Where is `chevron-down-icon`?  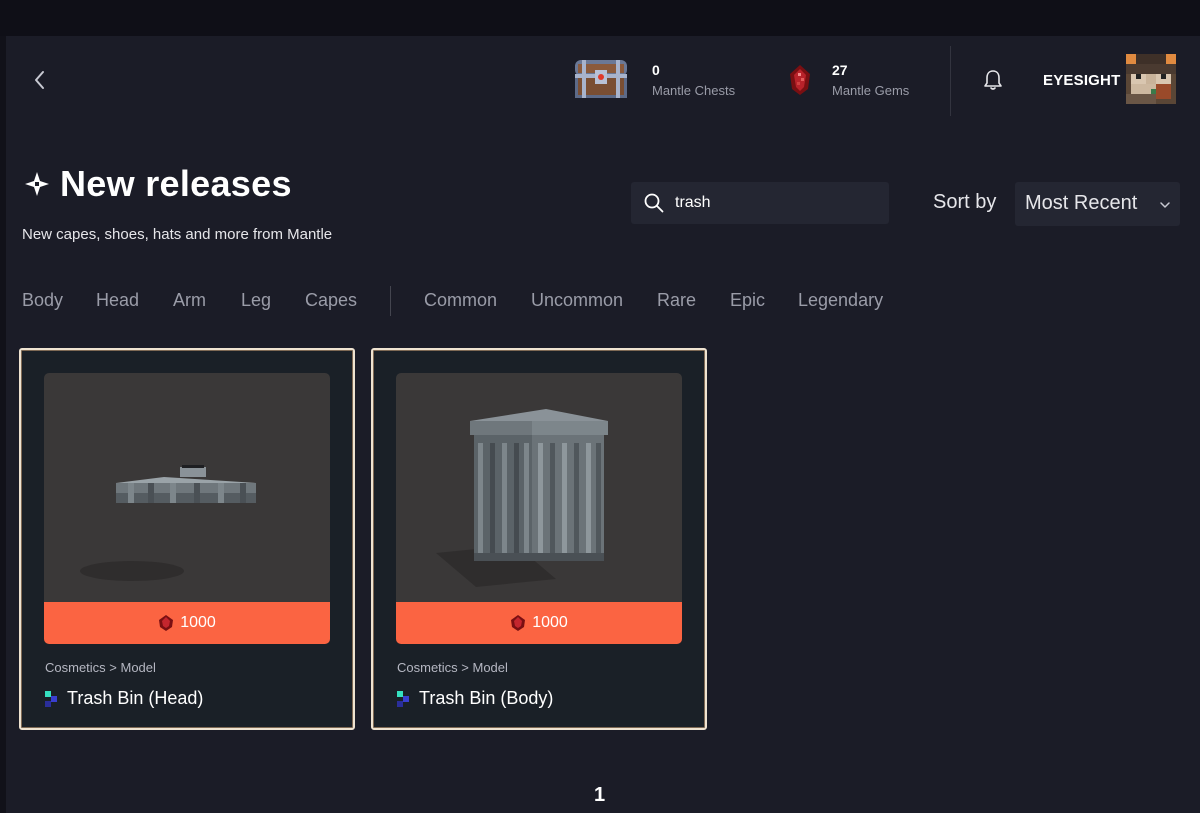 chevron-down-icon is located at coordinates (1165, 205).